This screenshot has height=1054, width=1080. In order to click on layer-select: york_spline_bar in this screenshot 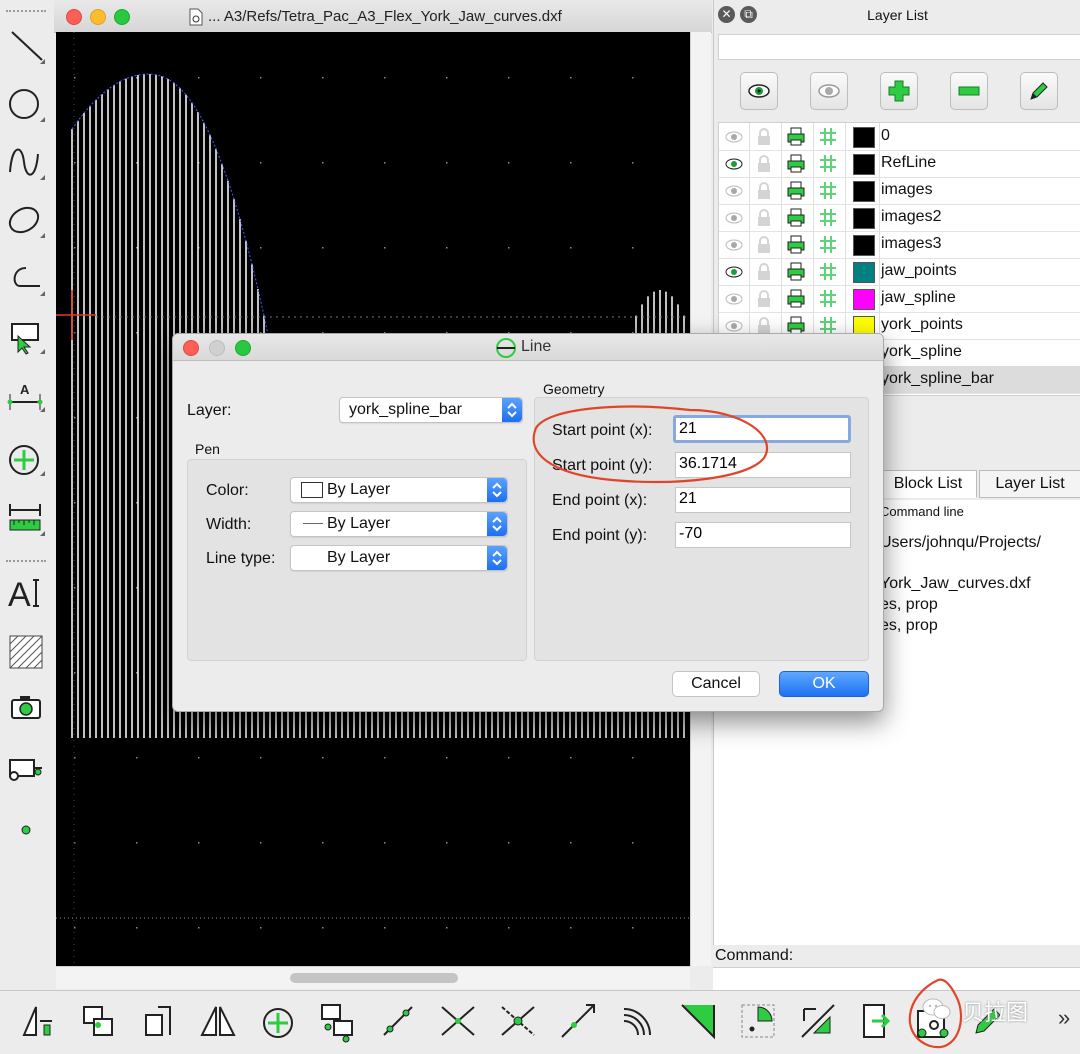, I will do `click(431, 410)`.